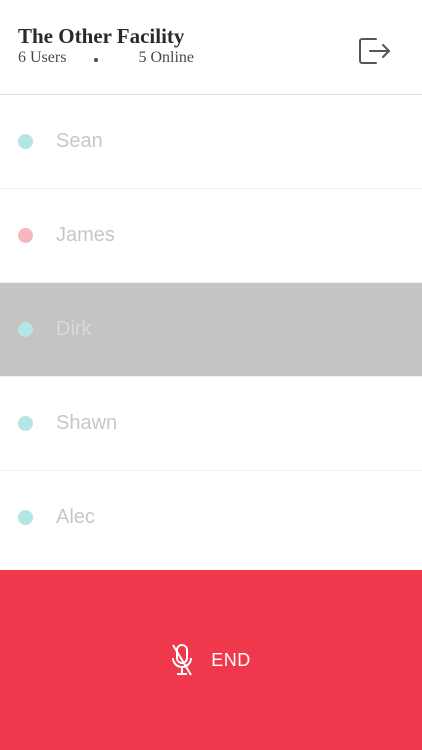  Describe the element at coordinates (74, 329) in the screenshot. I see `user-name: Dirk` at that location.